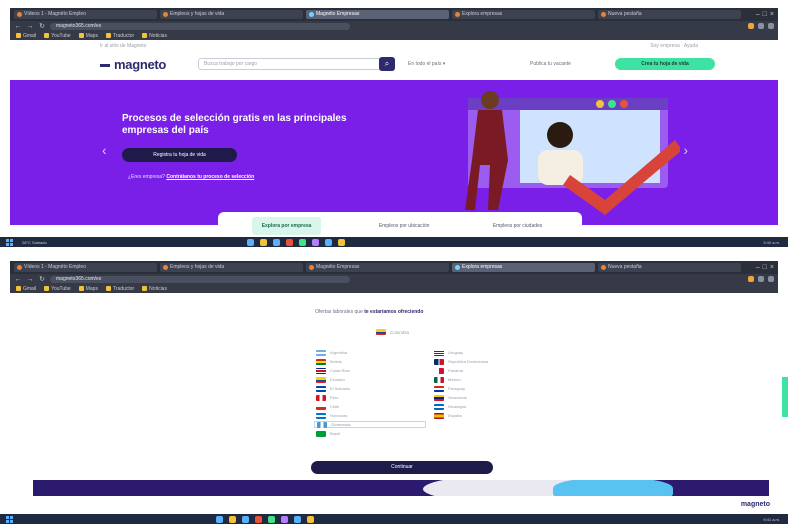  I want to click on country-option: República Dominicana, so click(488, 361).